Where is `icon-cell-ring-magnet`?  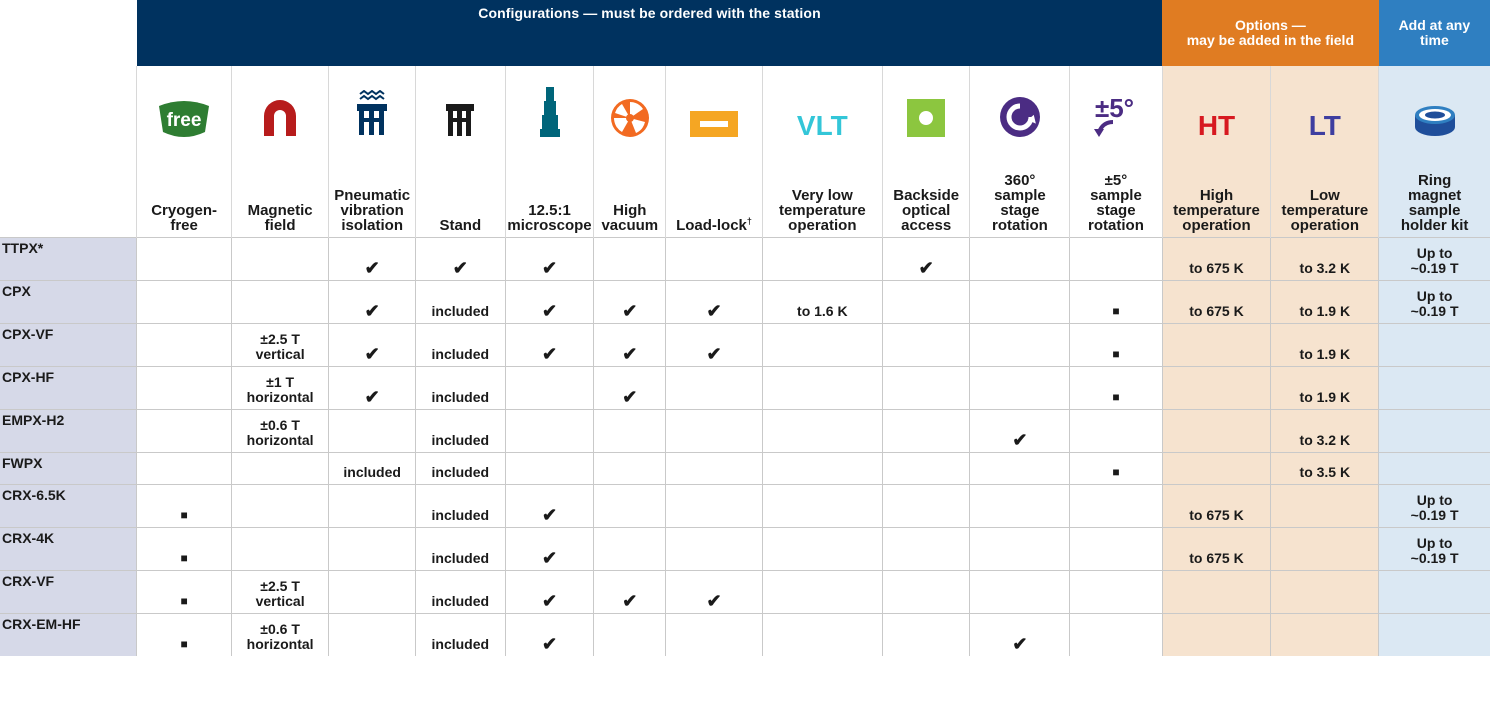
icon-cell-ring-magnet is located at coordinates (1434, 106).